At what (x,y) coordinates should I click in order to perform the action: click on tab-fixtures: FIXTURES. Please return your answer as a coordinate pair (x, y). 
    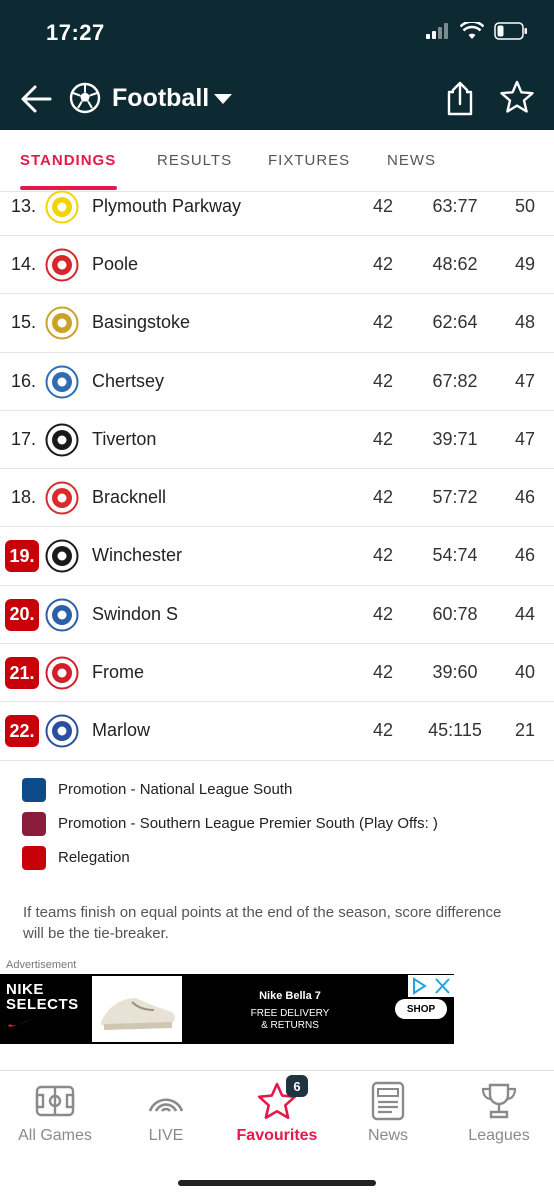
    Looking at the image, I should click on (309, 160).